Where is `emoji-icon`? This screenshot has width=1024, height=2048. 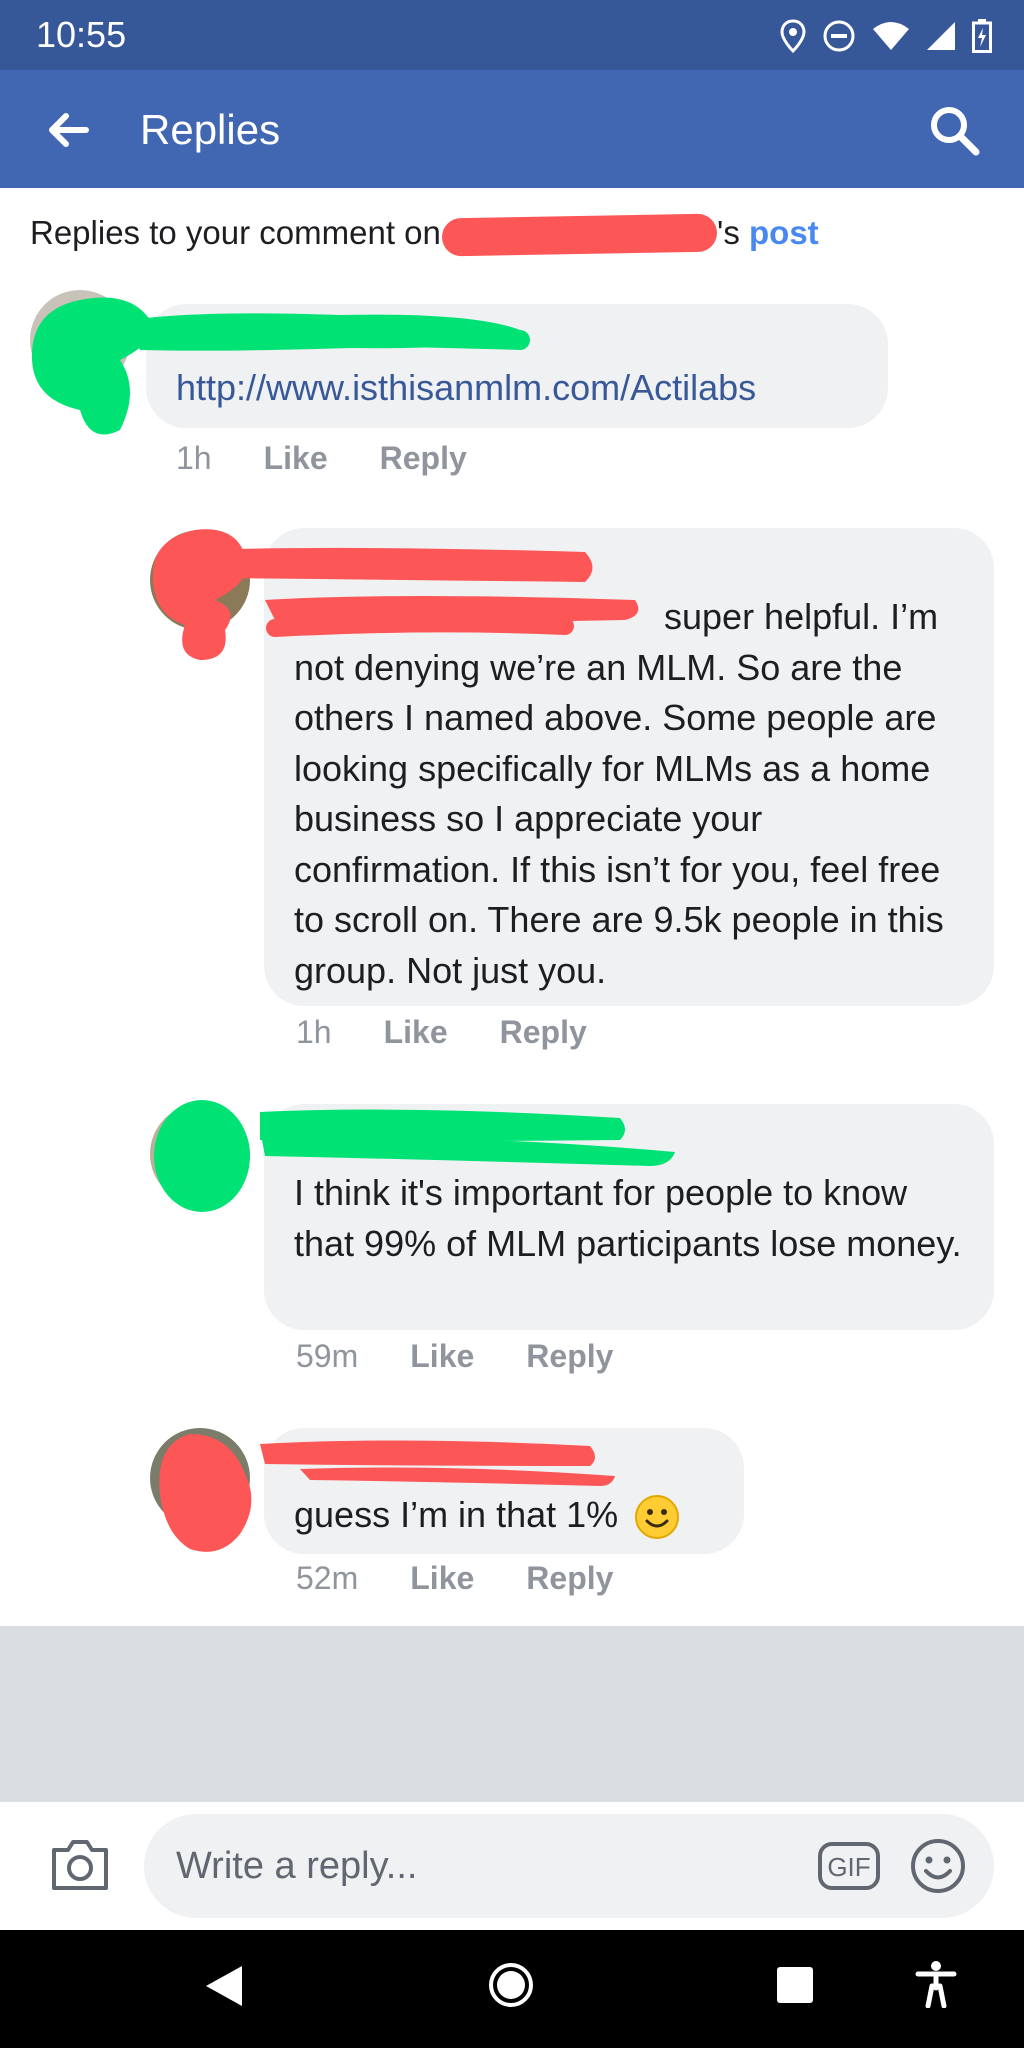
emoji-icon is located at coordinates (938, 1866).